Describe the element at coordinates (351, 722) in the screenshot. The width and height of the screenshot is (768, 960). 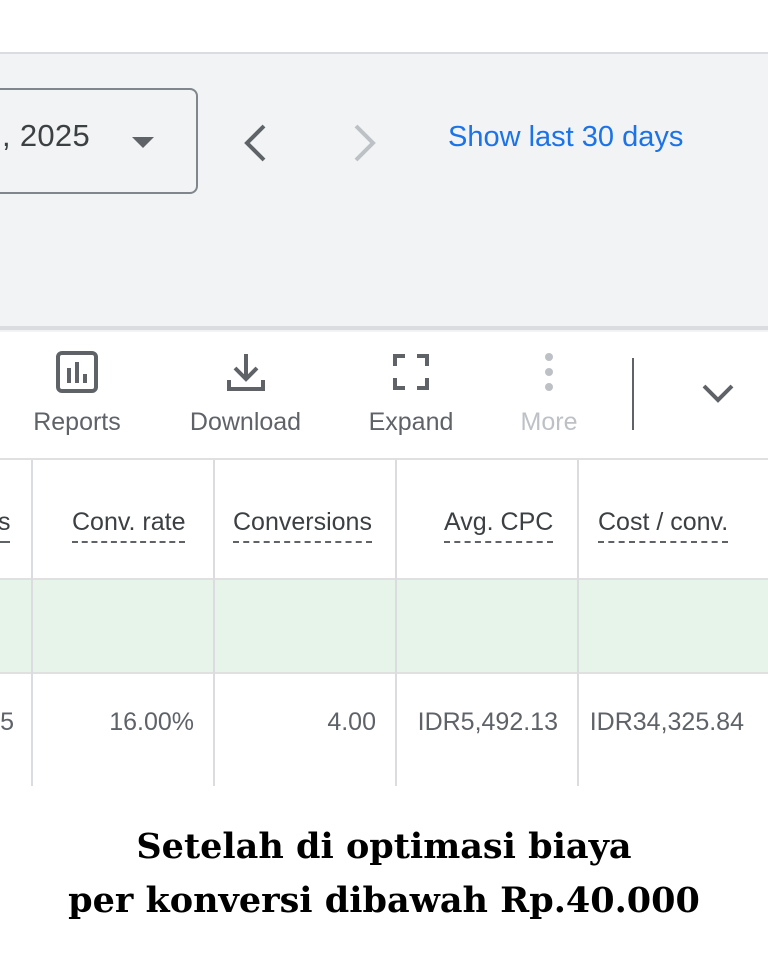
I see `table-cell-conversions: 4.00` at that location.